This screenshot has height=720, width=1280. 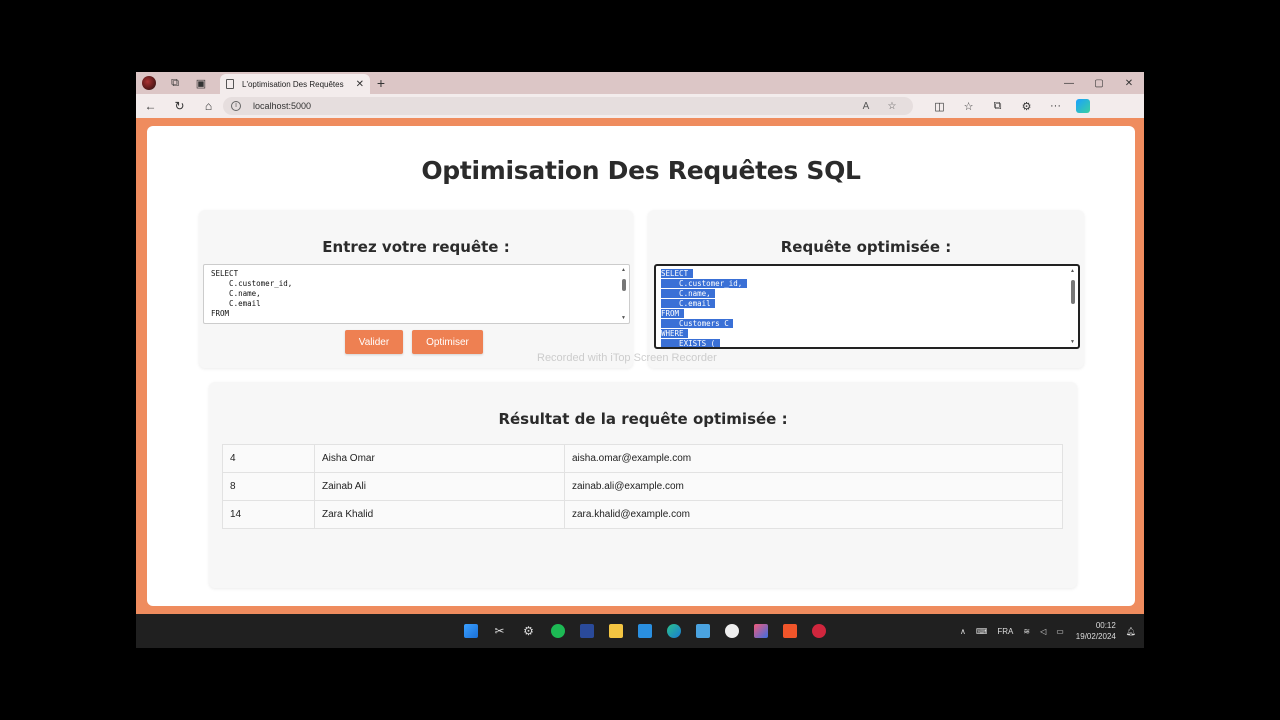 I want to click on extensions-icon: ⚙, so click(x=1026, y=106).